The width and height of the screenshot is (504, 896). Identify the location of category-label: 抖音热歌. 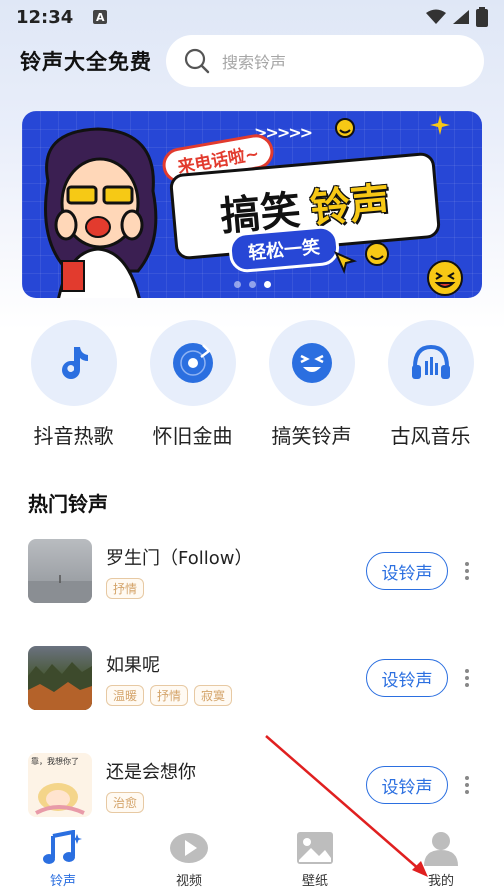
(73, 436).